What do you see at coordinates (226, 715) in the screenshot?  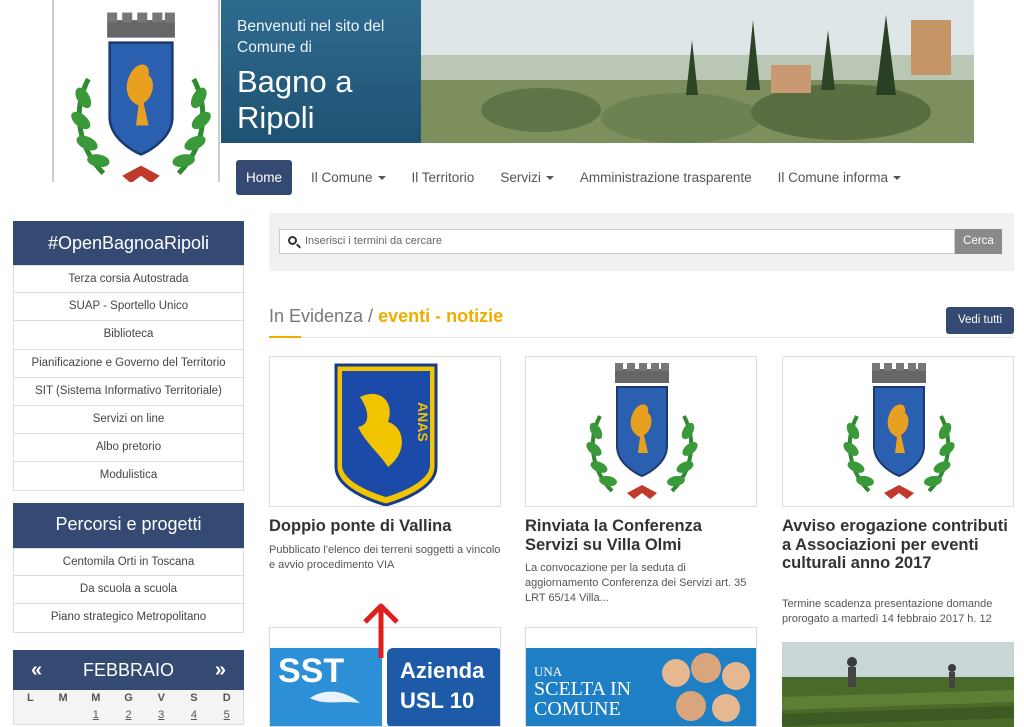 I see `calendar-day: 5` at bounding box center [226, 715].